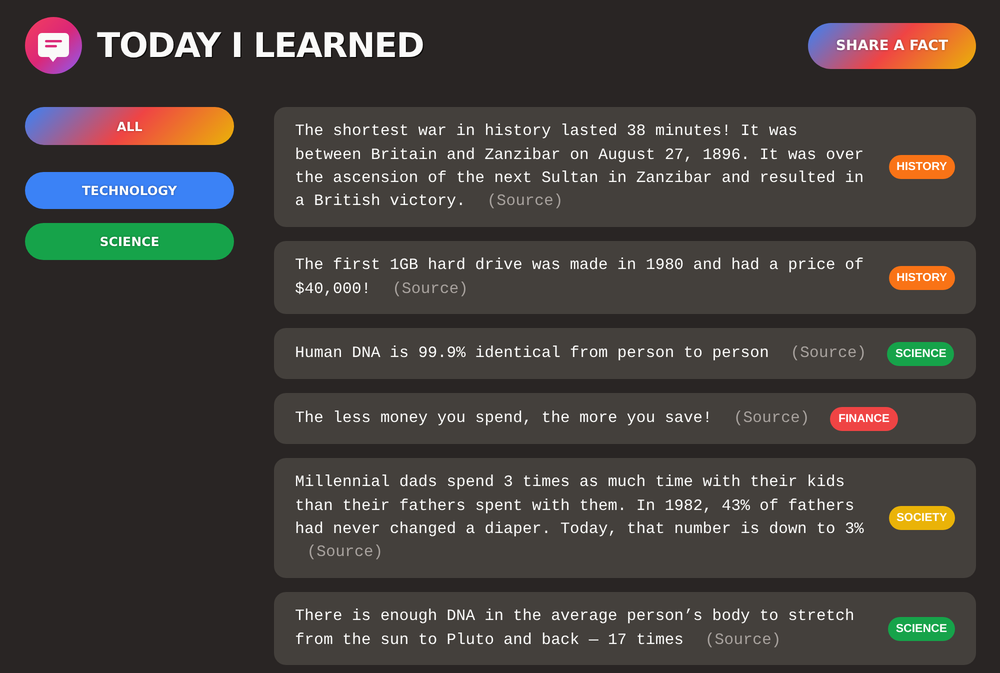  I want to click on fact-text: Millennial dads spend 3 times as much time with their kids than their fathers spent with them. In 1982, 43% of fathers had never changed a diaper. Today, that number is down to 3% (Source), so click(580, 518).